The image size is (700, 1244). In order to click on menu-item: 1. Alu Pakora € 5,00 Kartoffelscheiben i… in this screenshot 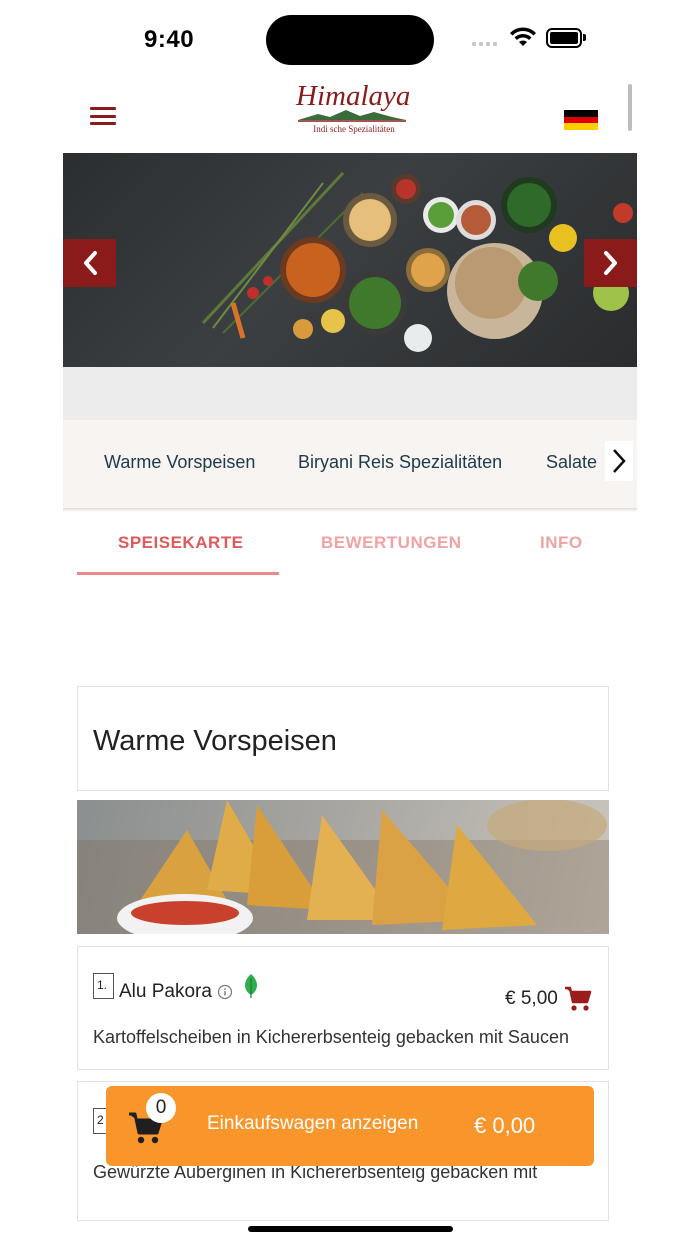, I will do `click(343, 1008)`.